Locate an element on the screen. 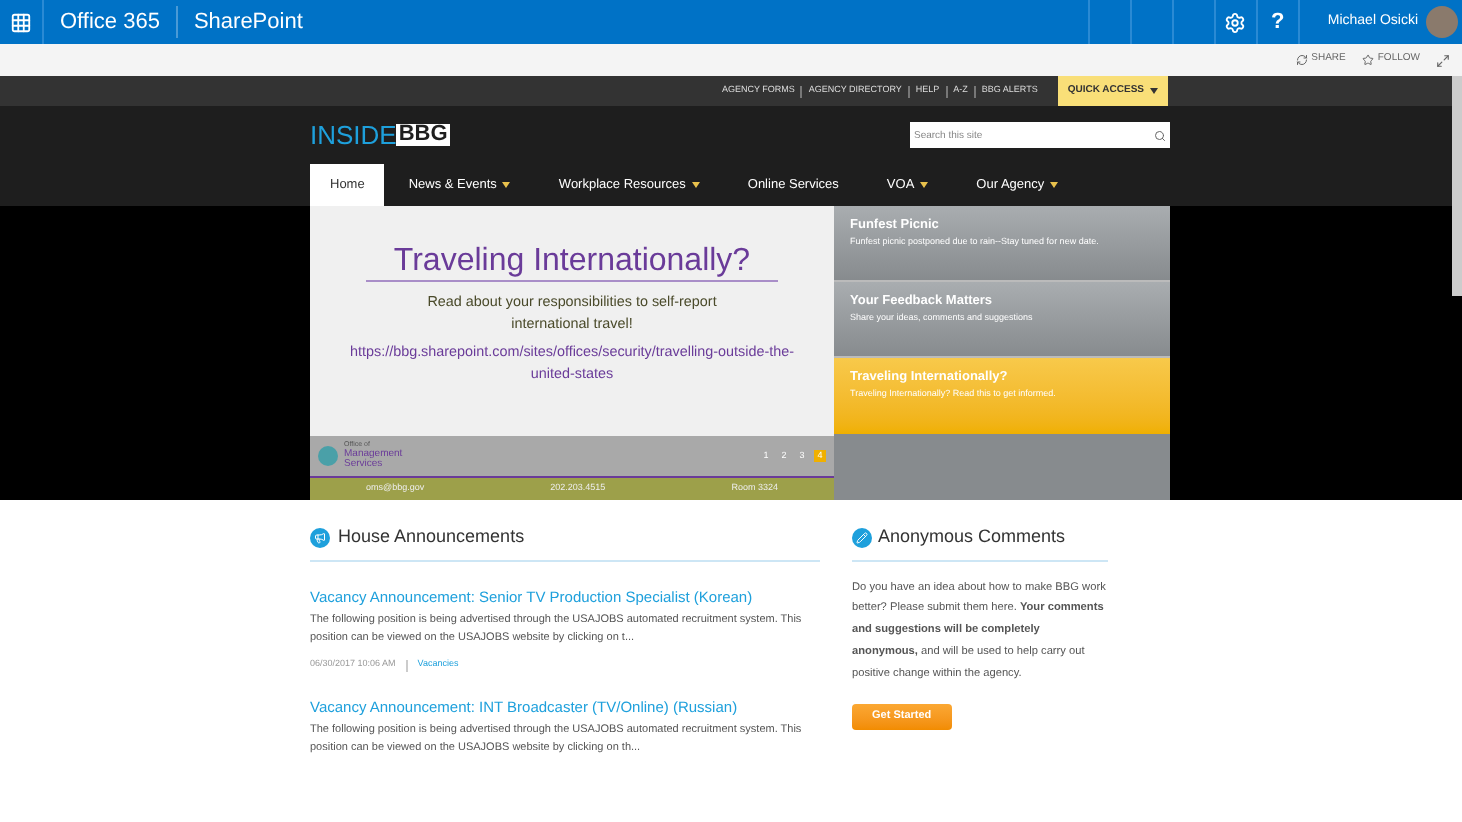 Image resolution: width=1462 pixels, height=822 pixels. waffle-icon is located at coordinates (21, 22).